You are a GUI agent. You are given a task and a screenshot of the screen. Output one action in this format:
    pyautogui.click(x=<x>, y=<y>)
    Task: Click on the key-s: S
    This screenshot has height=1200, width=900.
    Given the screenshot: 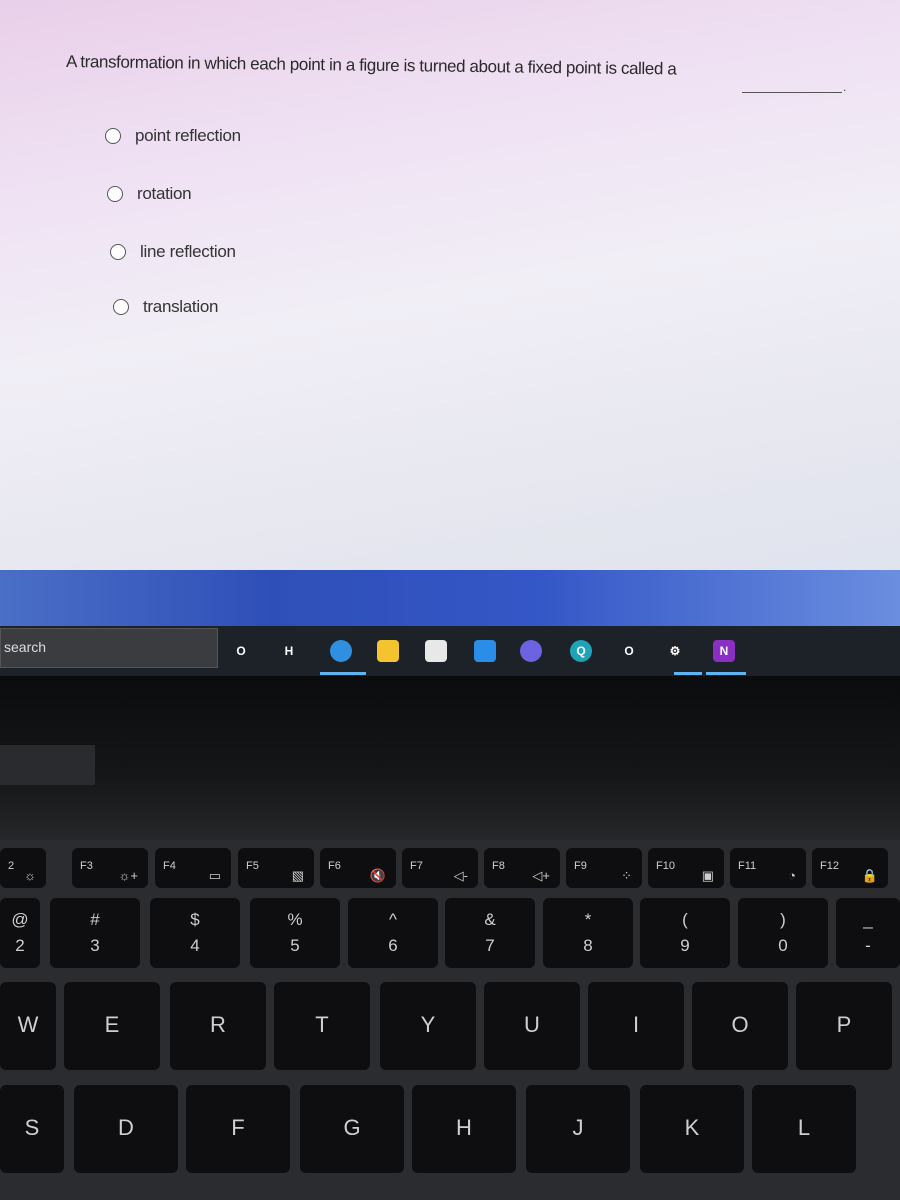 What is the action you would take?
    pyautogui.click(x=32, y=1129)
    